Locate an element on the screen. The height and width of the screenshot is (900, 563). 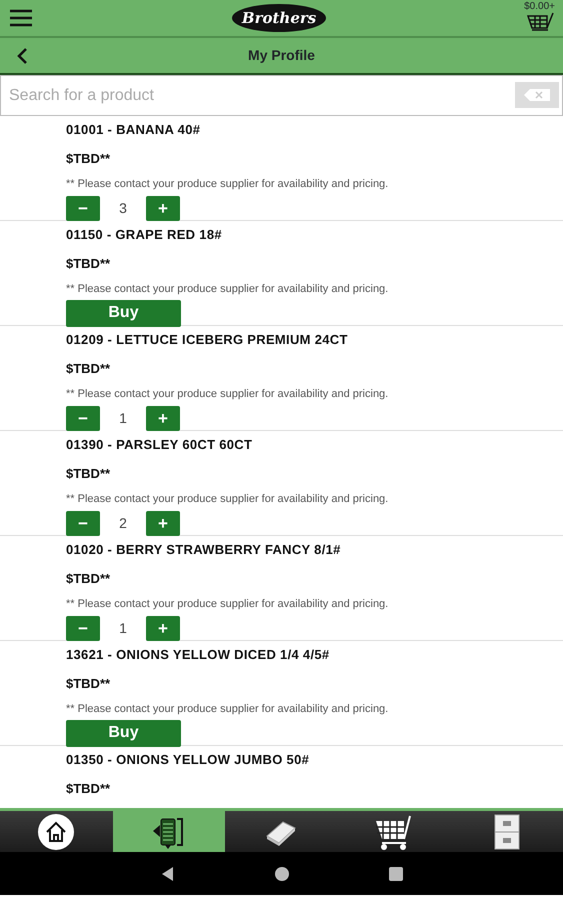
nav-tab is located at coordinates (169, 831).